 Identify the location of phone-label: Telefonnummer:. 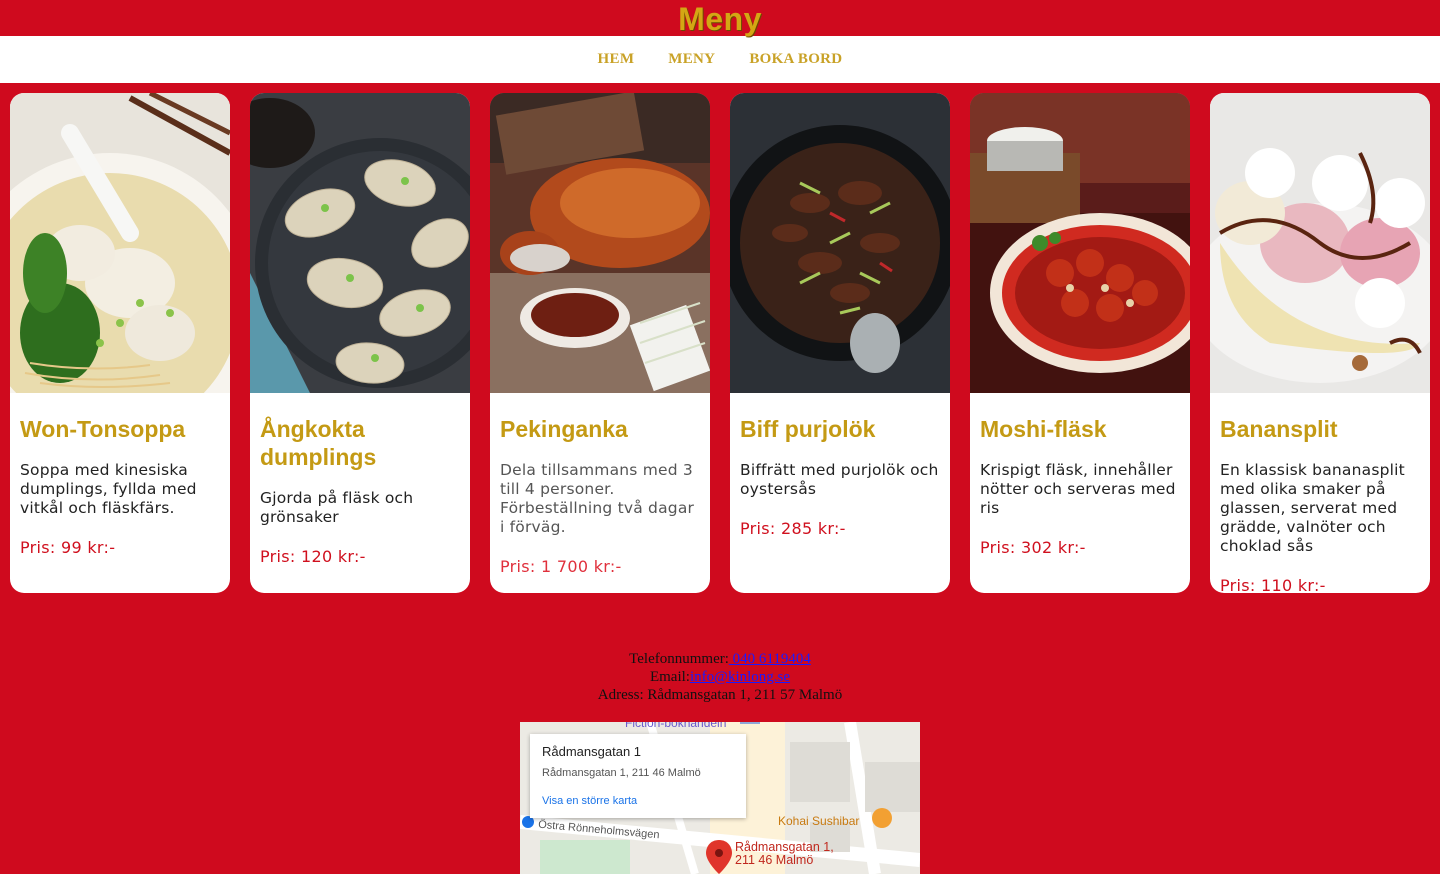
(679, 659).